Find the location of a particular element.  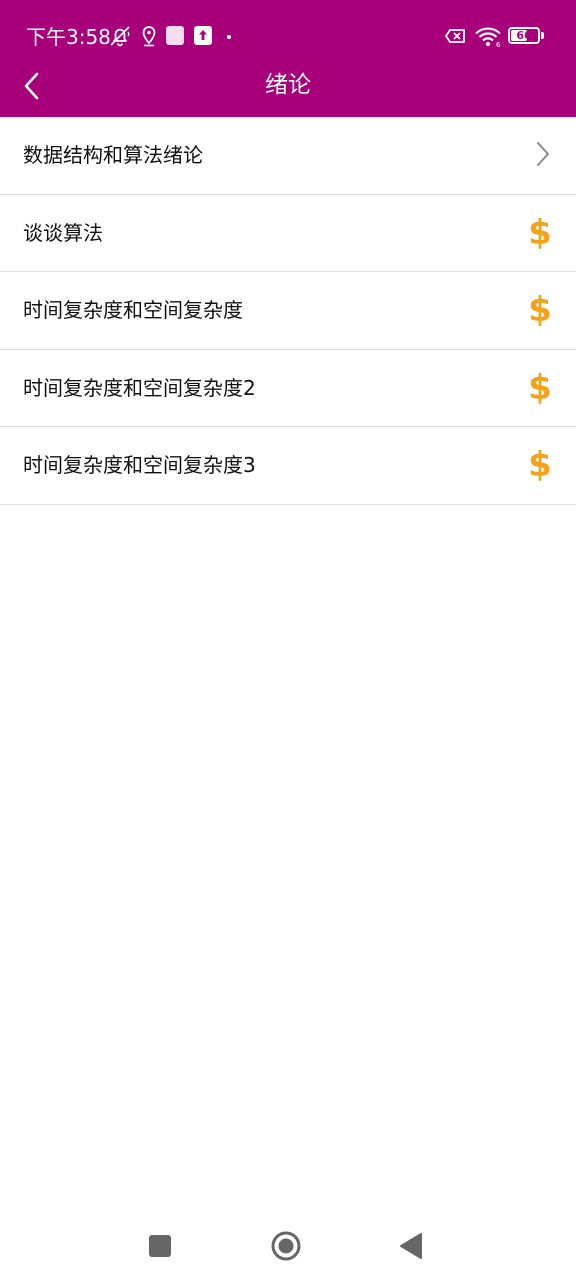

more-notifications-dot is located at coordinates (229, 37).